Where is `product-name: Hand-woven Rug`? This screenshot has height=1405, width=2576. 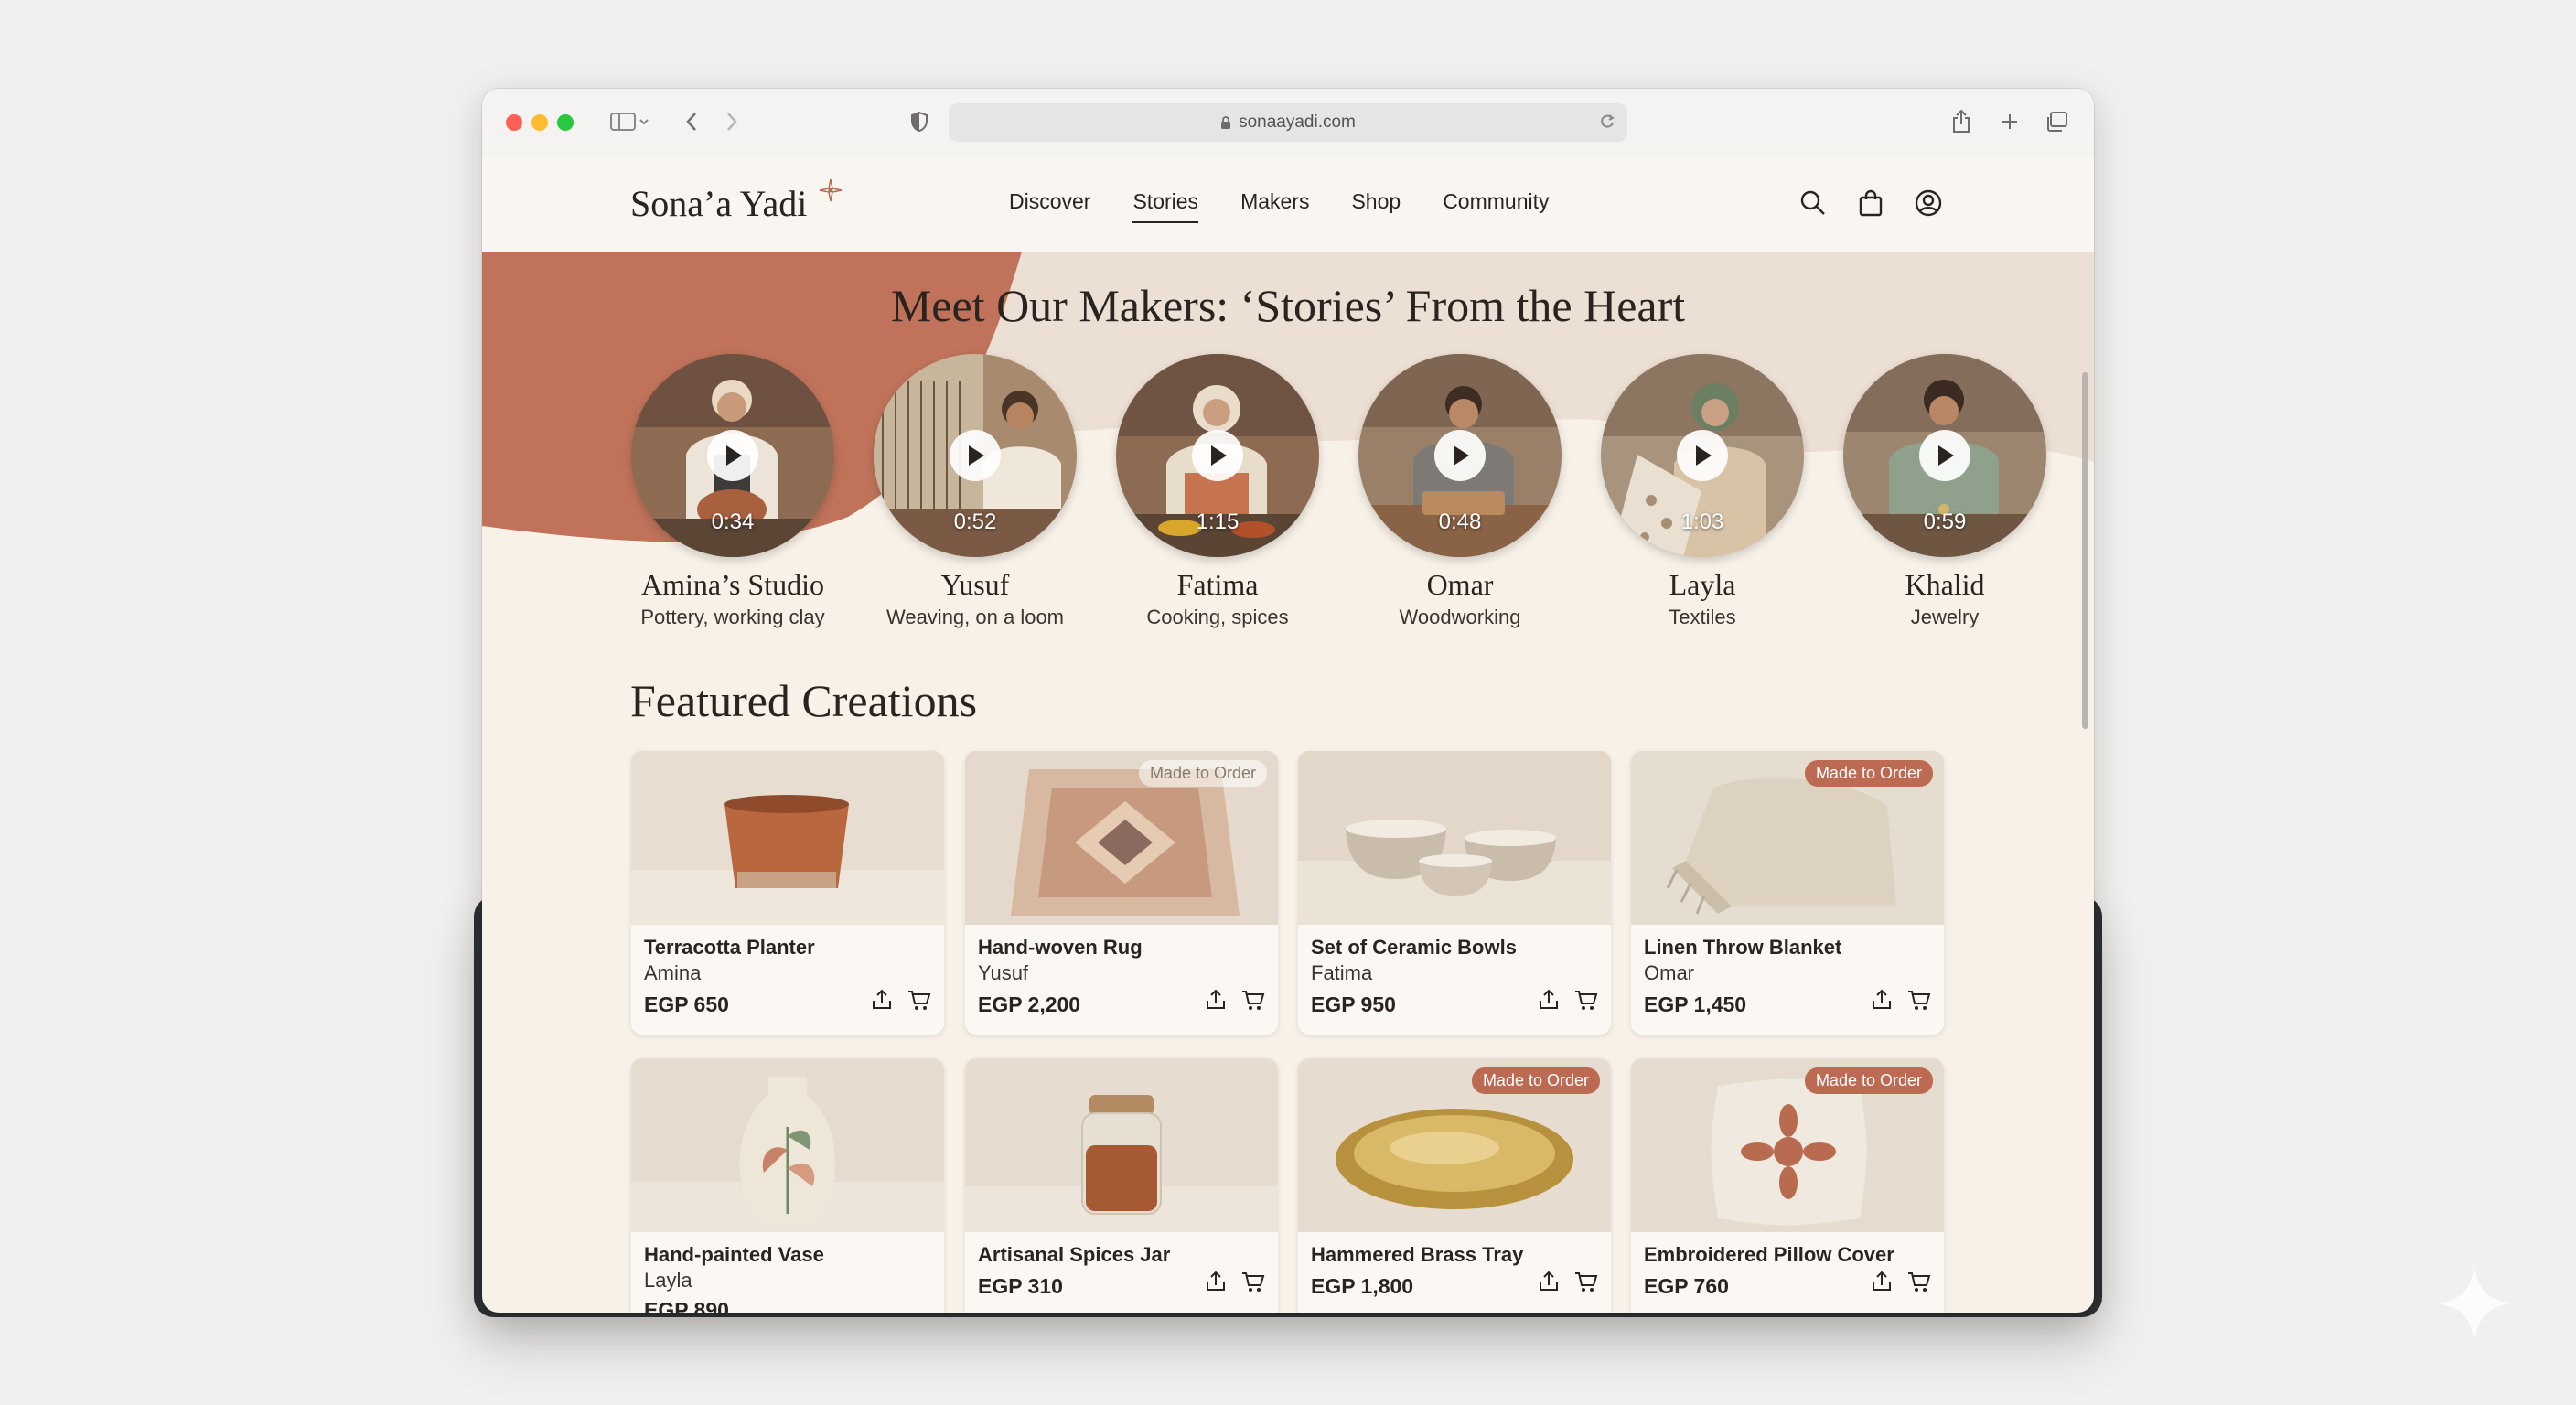
product-name: Hand-woven Rug is located at coordinates (1121, 948).